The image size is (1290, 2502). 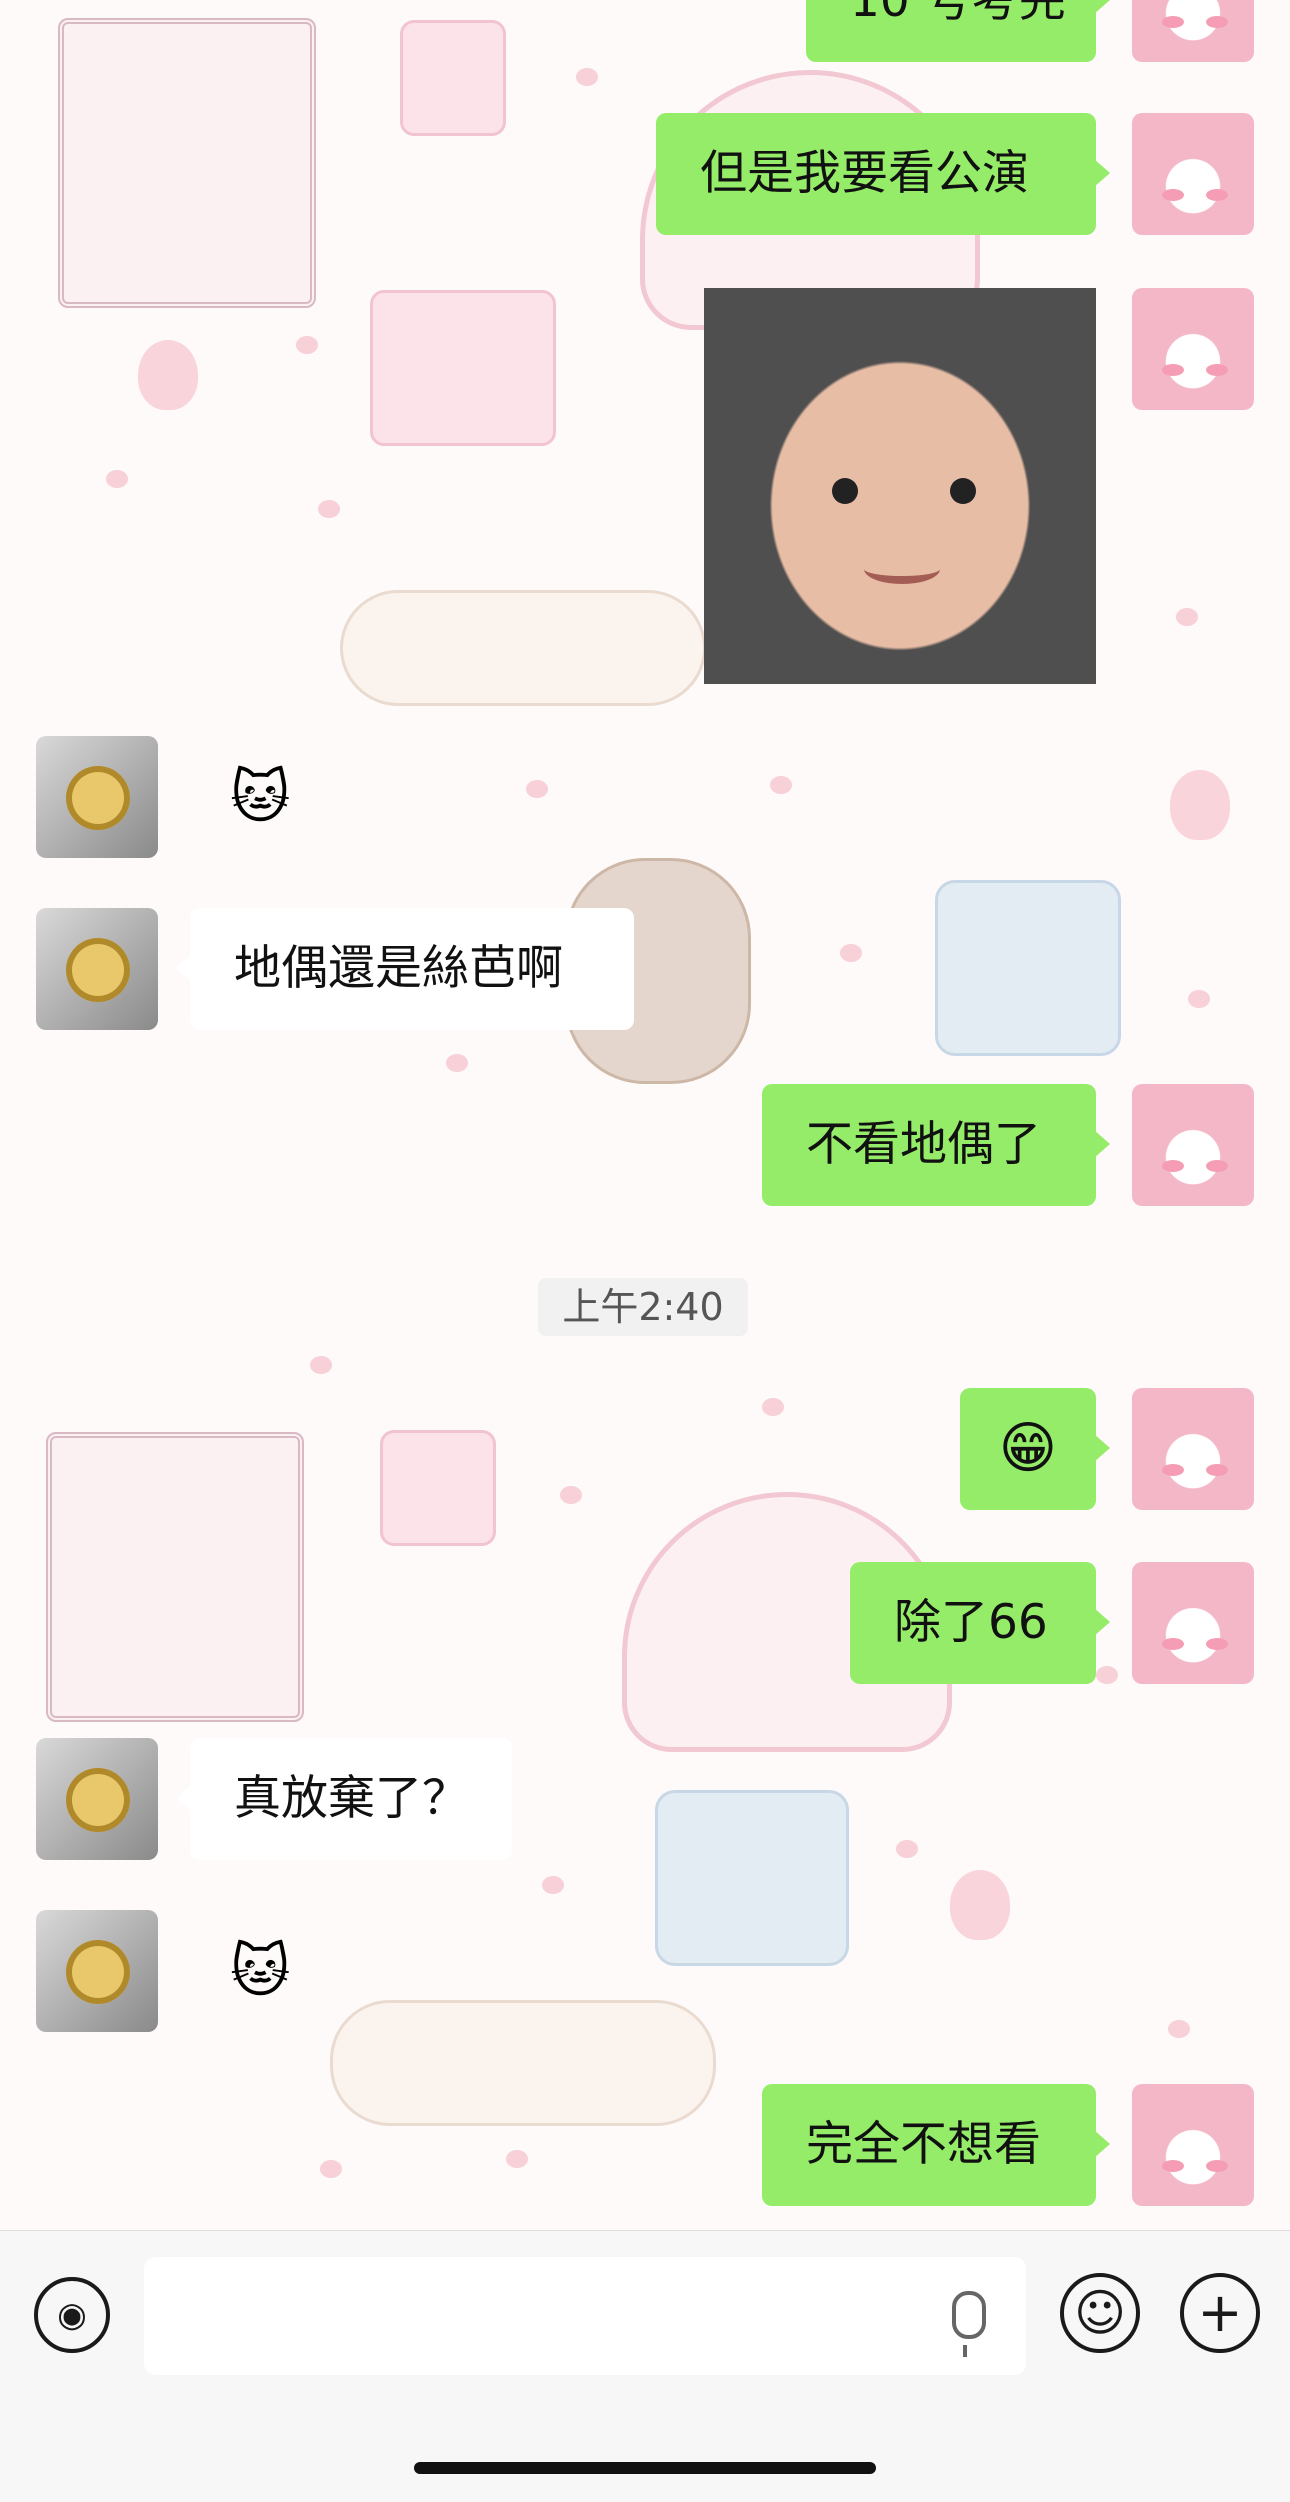 I want to click on timestamp: 上午2:40, so click(x=643, y=1307).